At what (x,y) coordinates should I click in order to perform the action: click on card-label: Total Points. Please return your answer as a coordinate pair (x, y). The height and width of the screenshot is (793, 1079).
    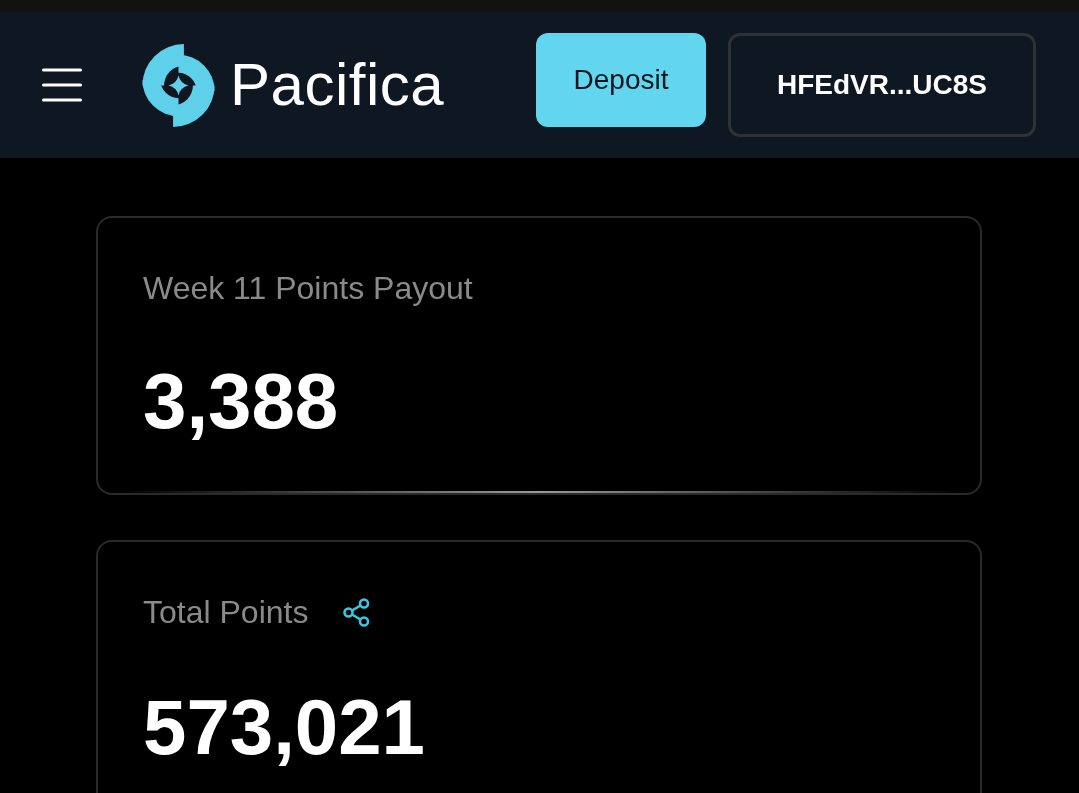
    Looking at the image, I should click on (226, 612).